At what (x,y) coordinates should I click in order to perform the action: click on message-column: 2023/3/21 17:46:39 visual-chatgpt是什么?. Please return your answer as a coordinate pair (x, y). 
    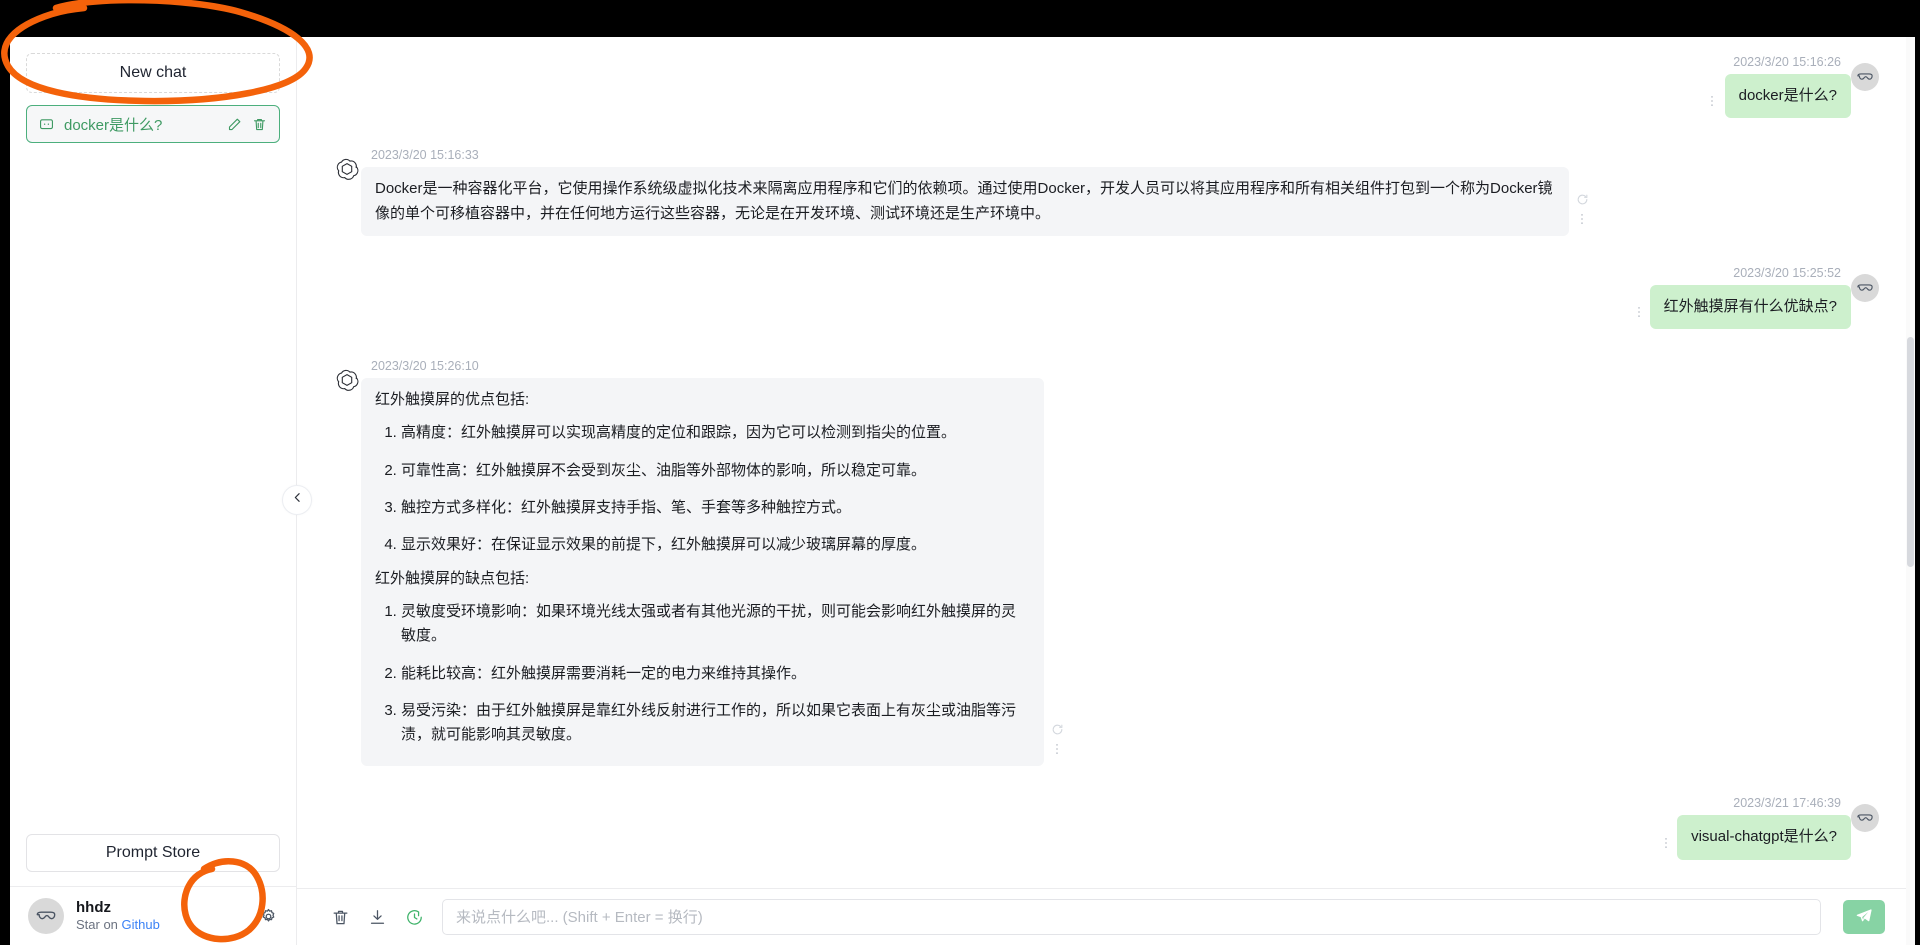
    Looking at the image, I should click on (1764, 826).